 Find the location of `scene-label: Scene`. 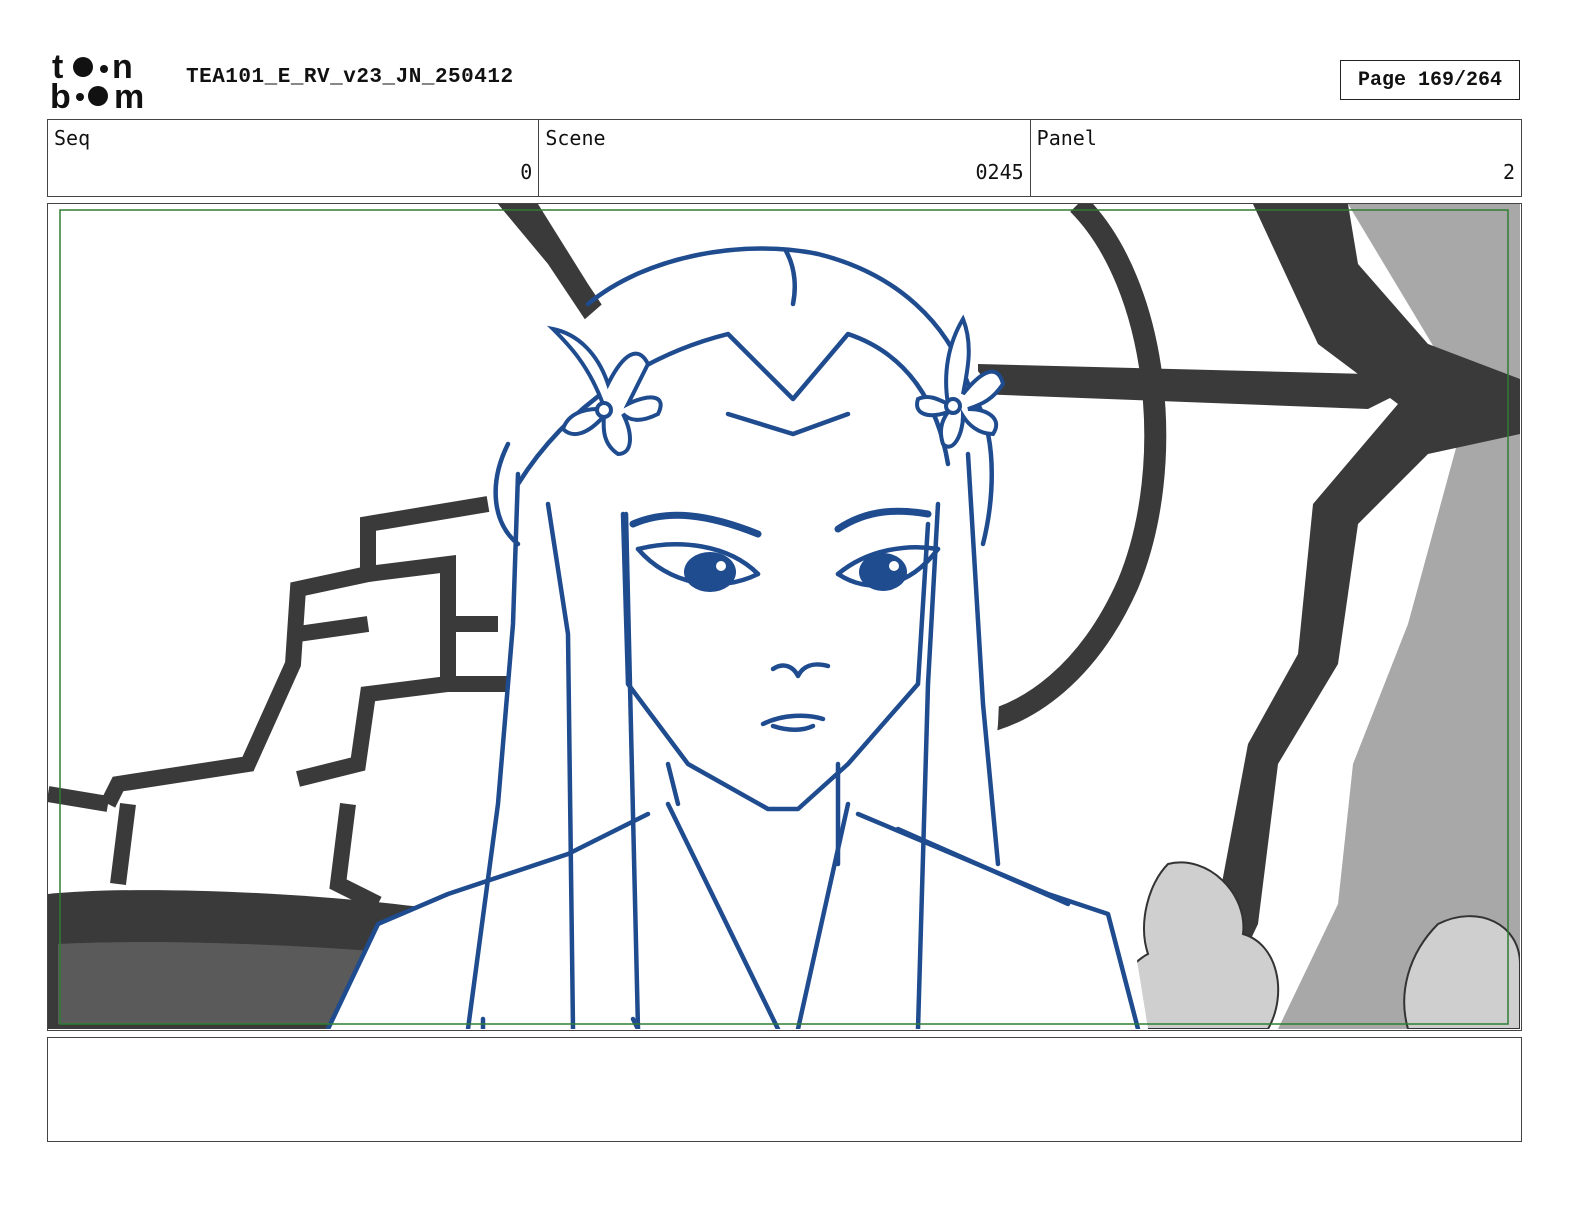

scene-label: Scene is located at coordinates (575, 138).